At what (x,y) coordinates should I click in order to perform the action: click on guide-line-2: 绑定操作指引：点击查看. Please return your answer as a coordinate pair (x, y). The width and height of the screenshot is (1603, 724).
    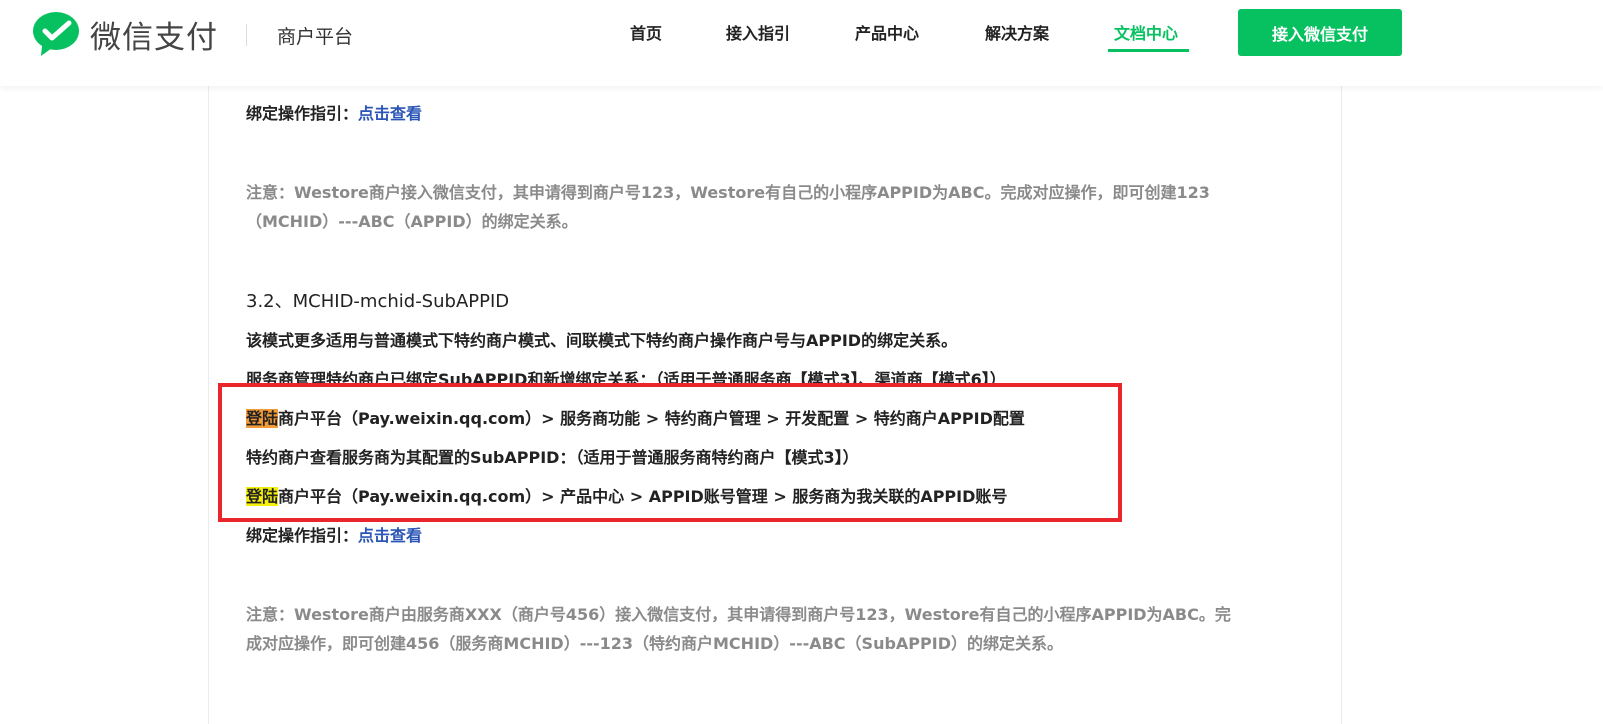
    Looking at the image, I should click on (334, 534).